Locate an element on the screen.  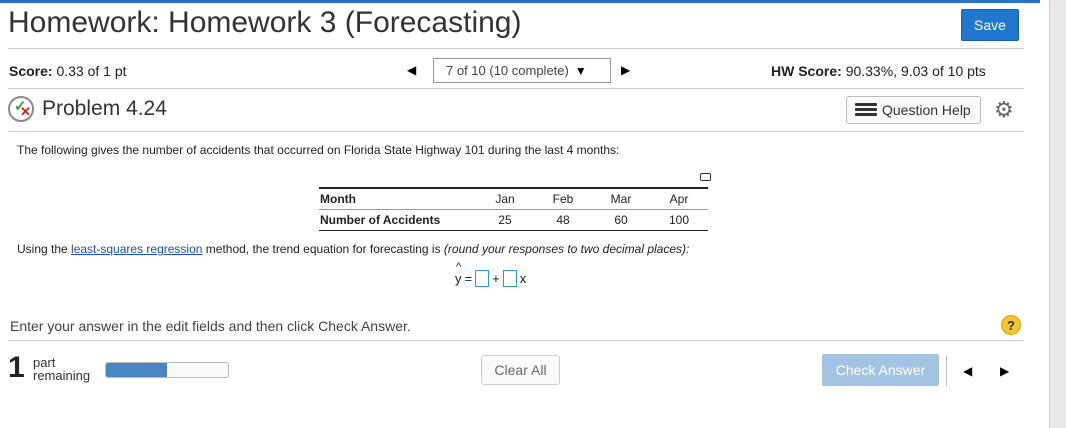
table-cell: 60 is located at coordinates (621, 220).